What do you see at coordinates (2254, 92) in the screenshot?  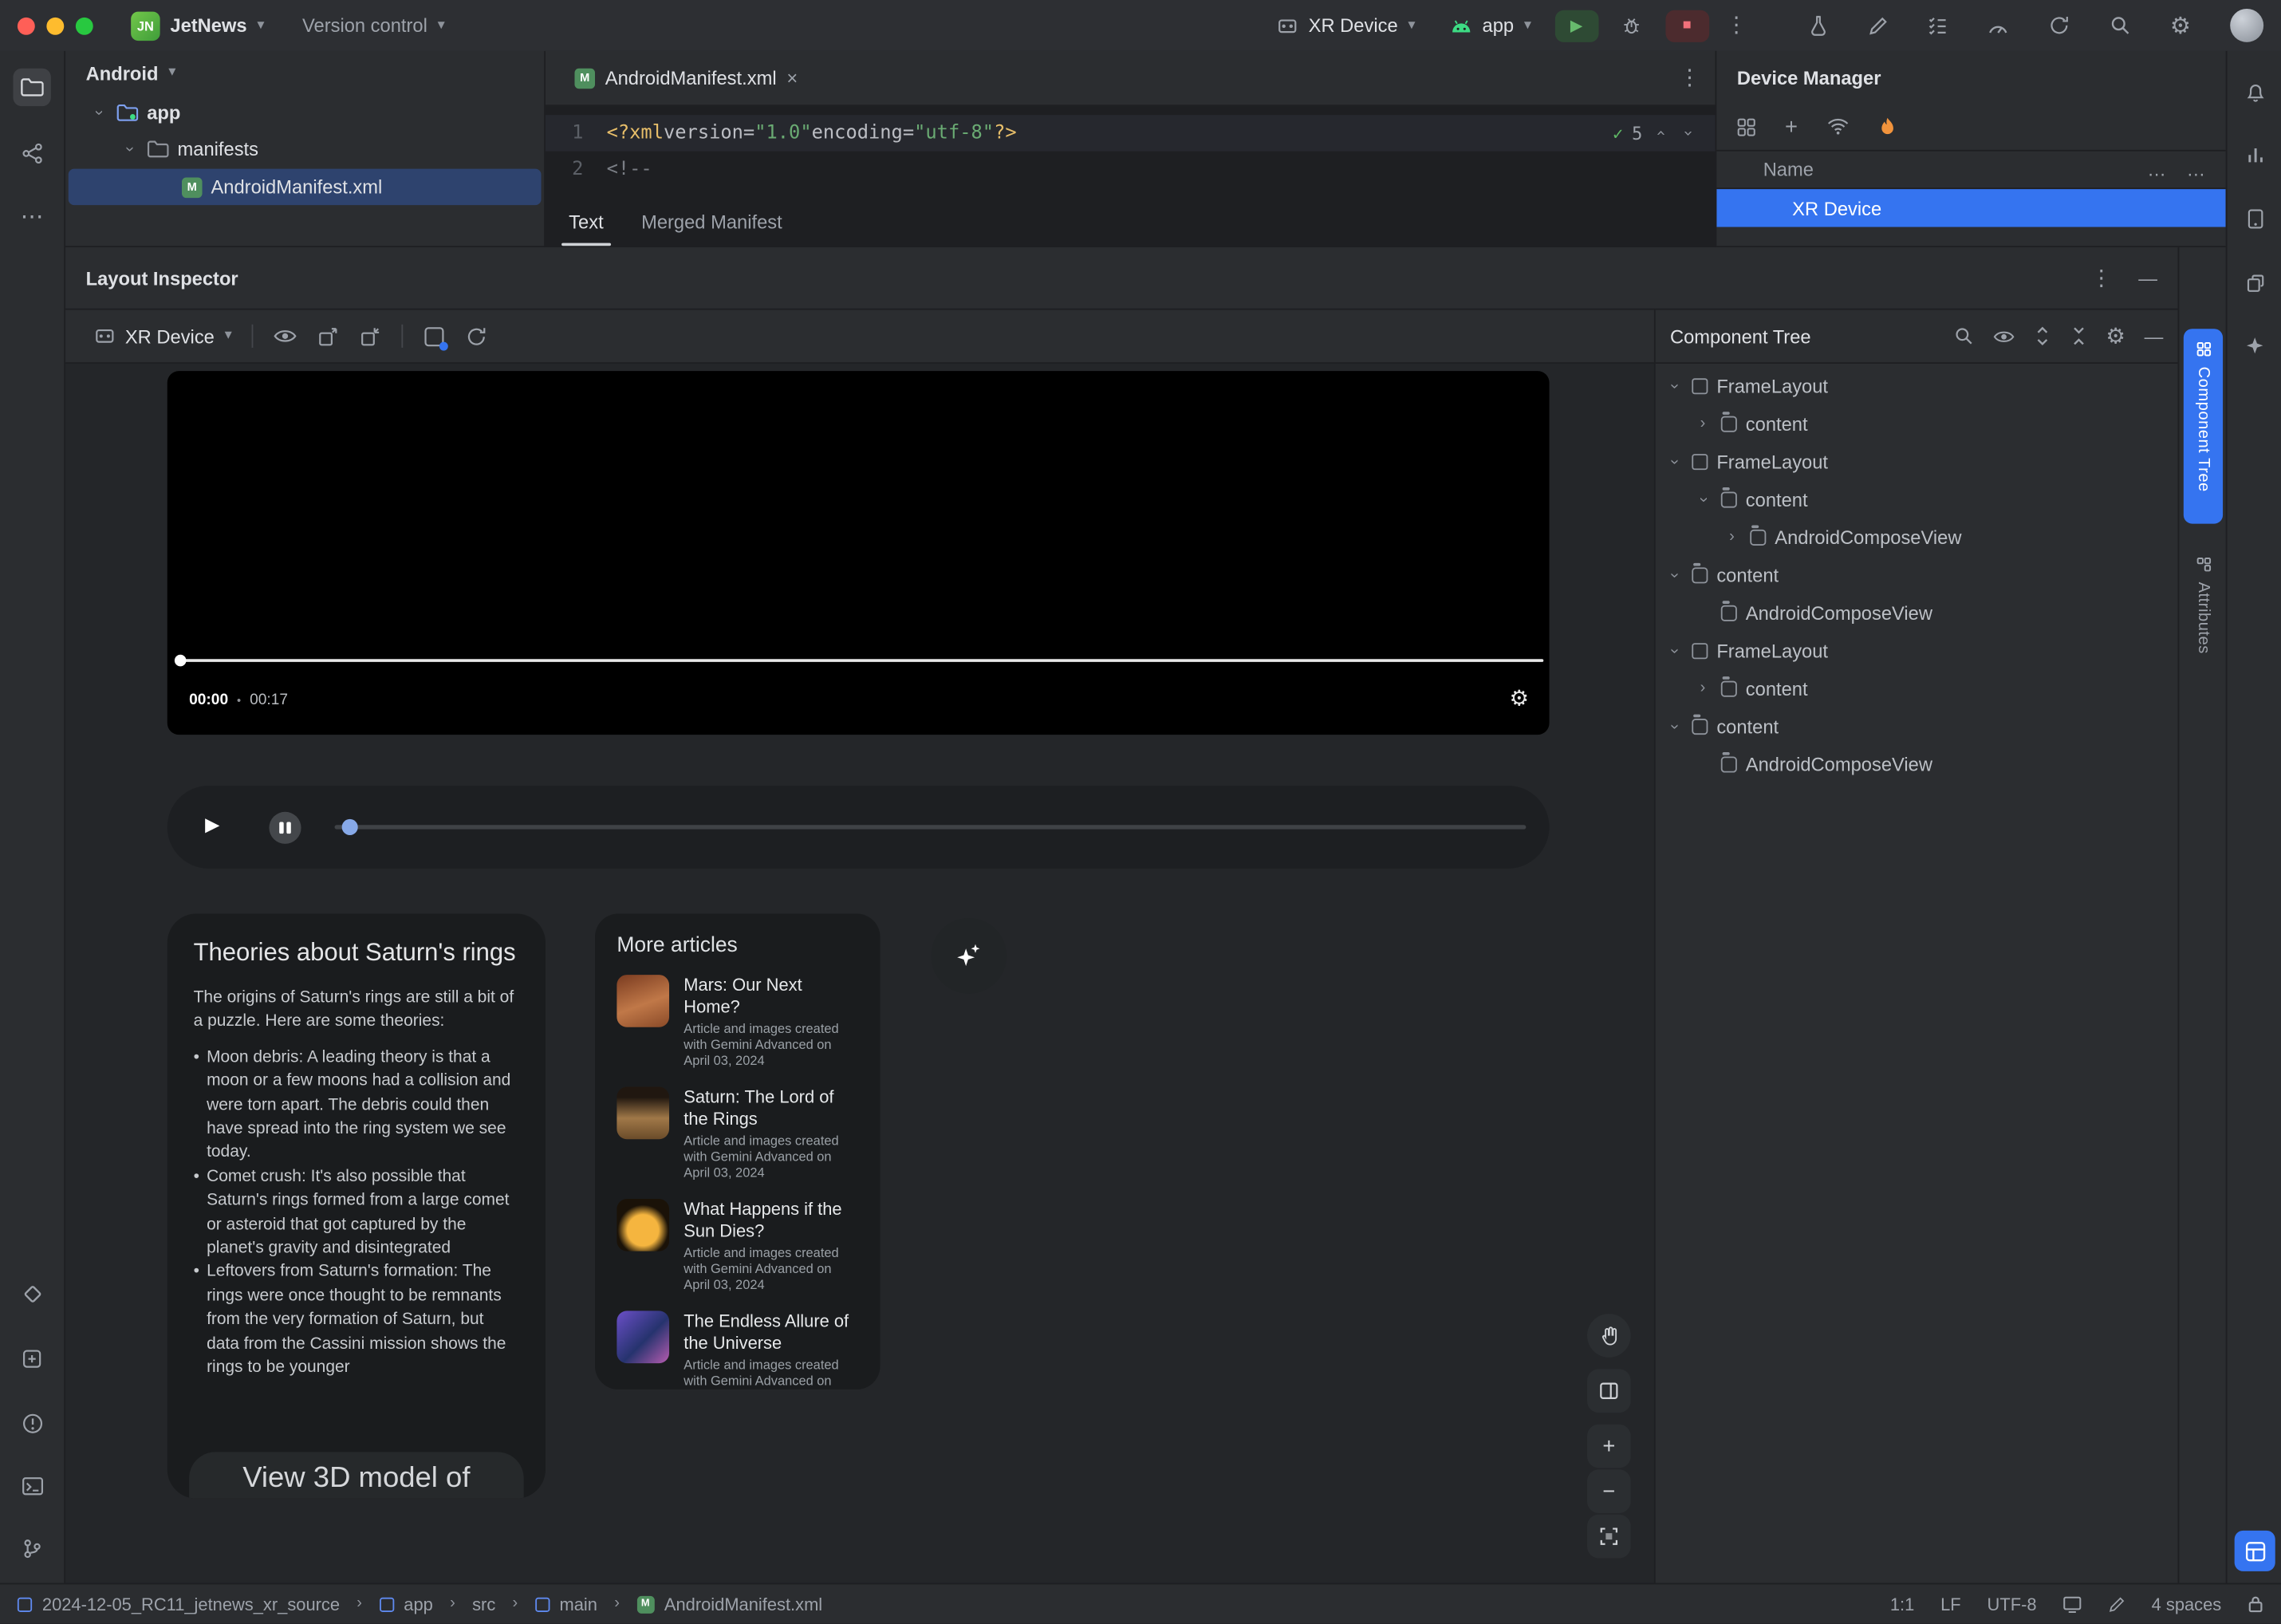 I see `notifications-icon` at bounding box center [2254, 92].